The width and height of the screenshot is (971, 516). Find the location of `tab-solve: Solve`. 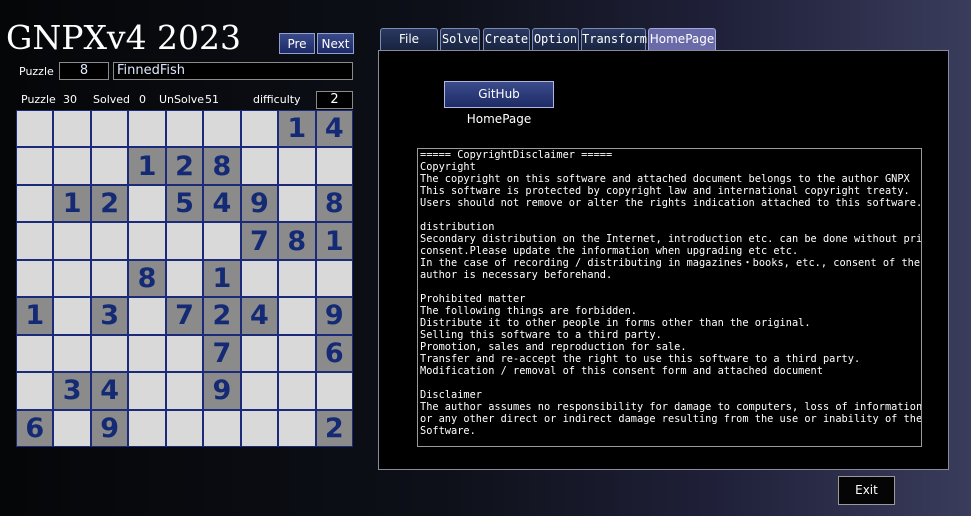

tab-solve: Solve is located at coordinates (460, 39).